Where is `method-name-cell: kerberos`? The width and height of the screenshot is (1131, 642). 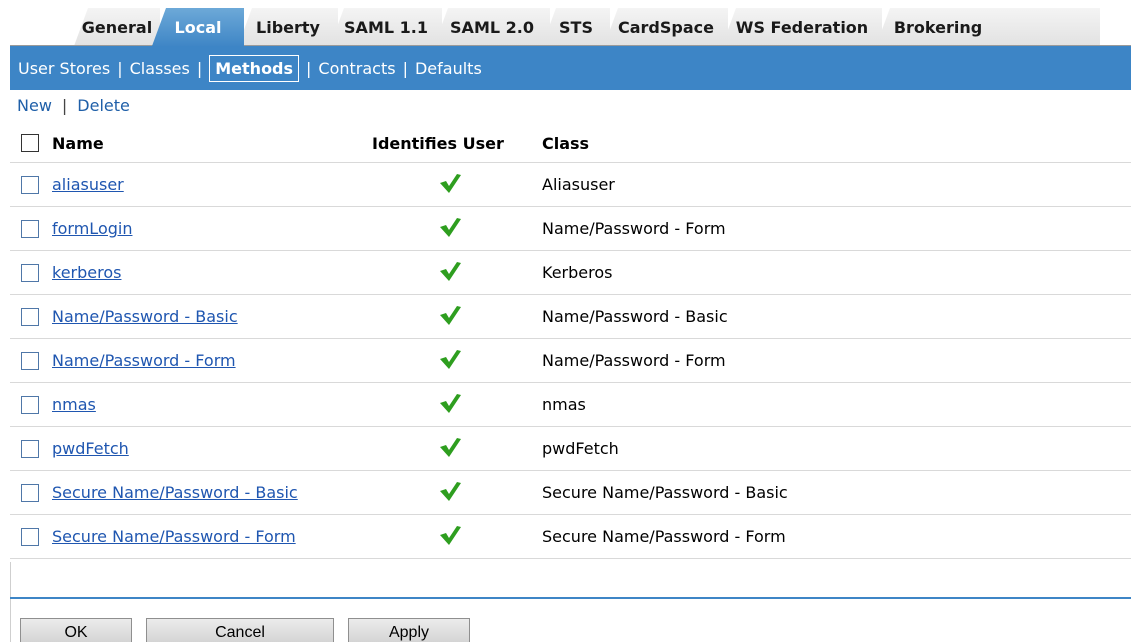 method-name-cell: kerberos is located at coordinates (86, 272).